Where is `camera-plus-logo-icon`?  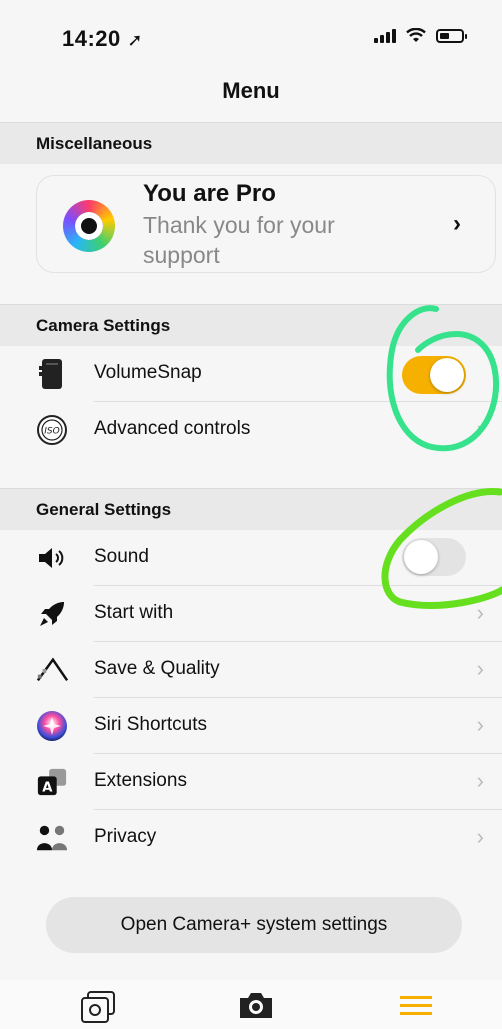
camera-plus-logo-icon is located at coordinates (89, 226).